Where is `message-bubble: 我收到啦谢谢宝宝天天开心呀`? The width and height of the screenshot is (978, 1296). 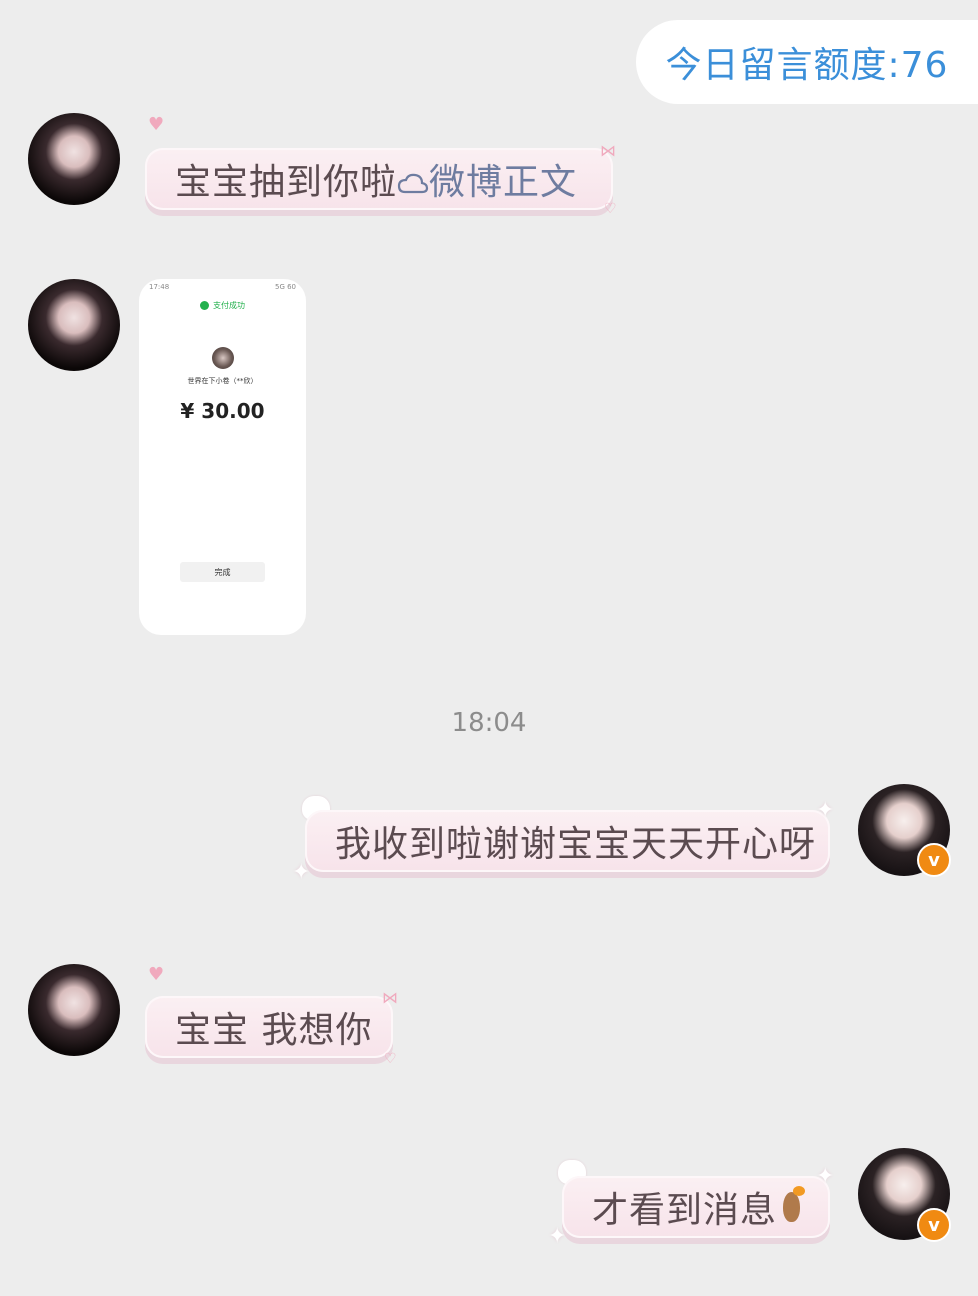 message-bubble: 我收到啦谢谢宝宝天天开心呀 is located at coordinates (567, 841).